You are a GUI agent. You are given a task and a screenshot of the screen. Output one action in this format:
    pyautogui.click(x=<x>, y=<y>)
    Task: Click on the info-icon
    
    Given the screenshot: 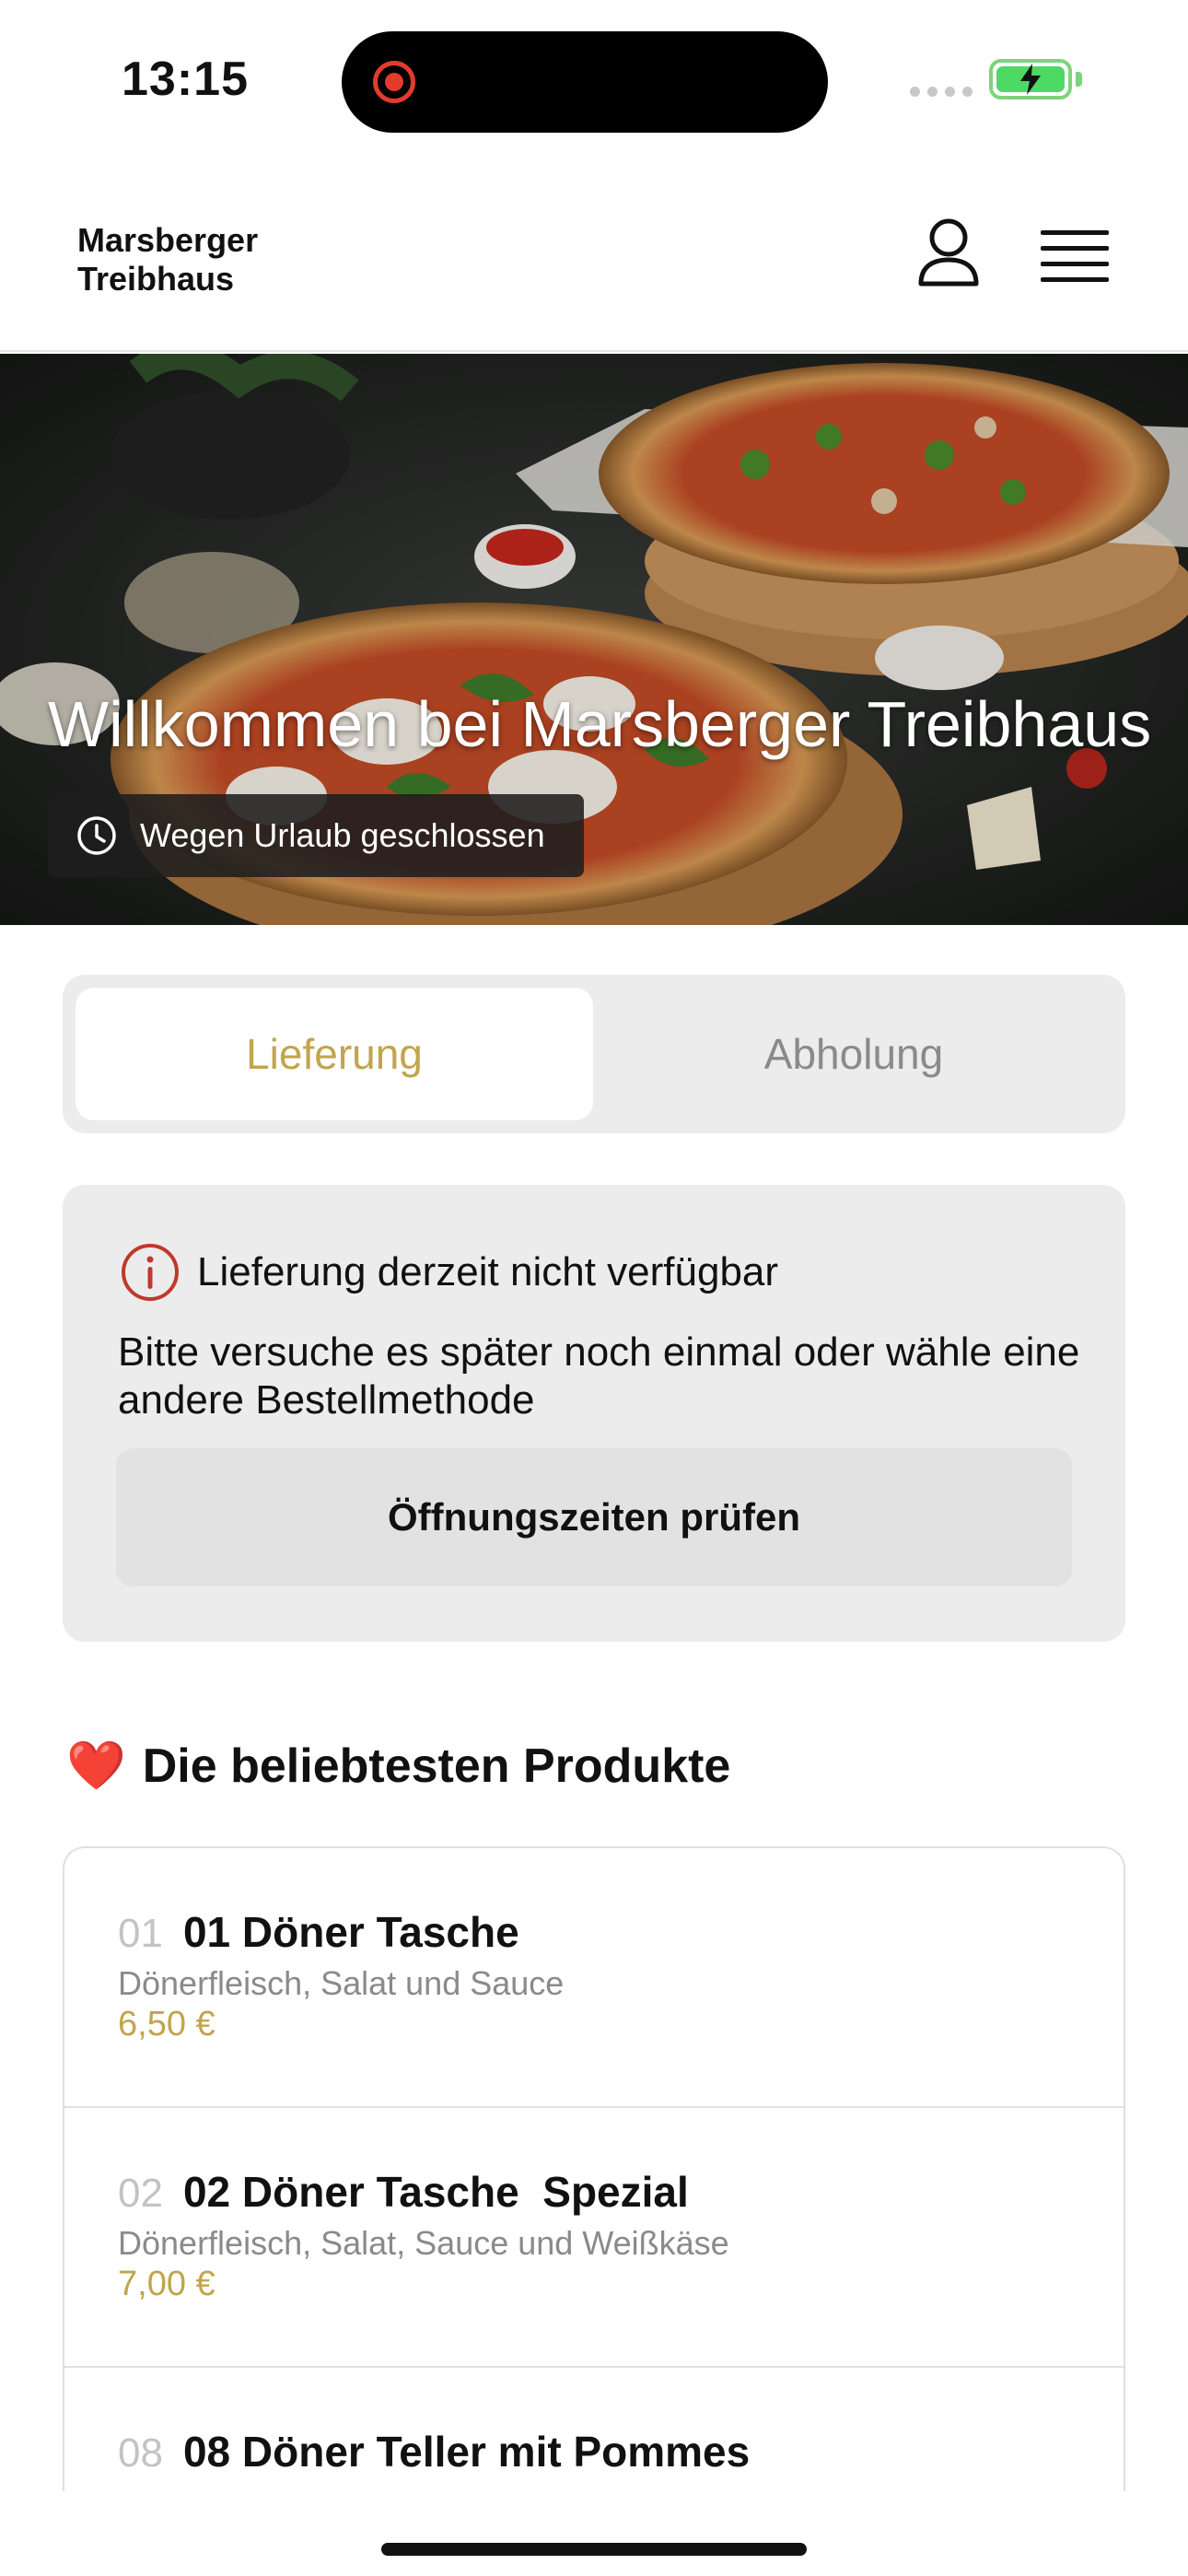 What is the action you would take?
    pyautogui.click(x=150, y=1272)
    